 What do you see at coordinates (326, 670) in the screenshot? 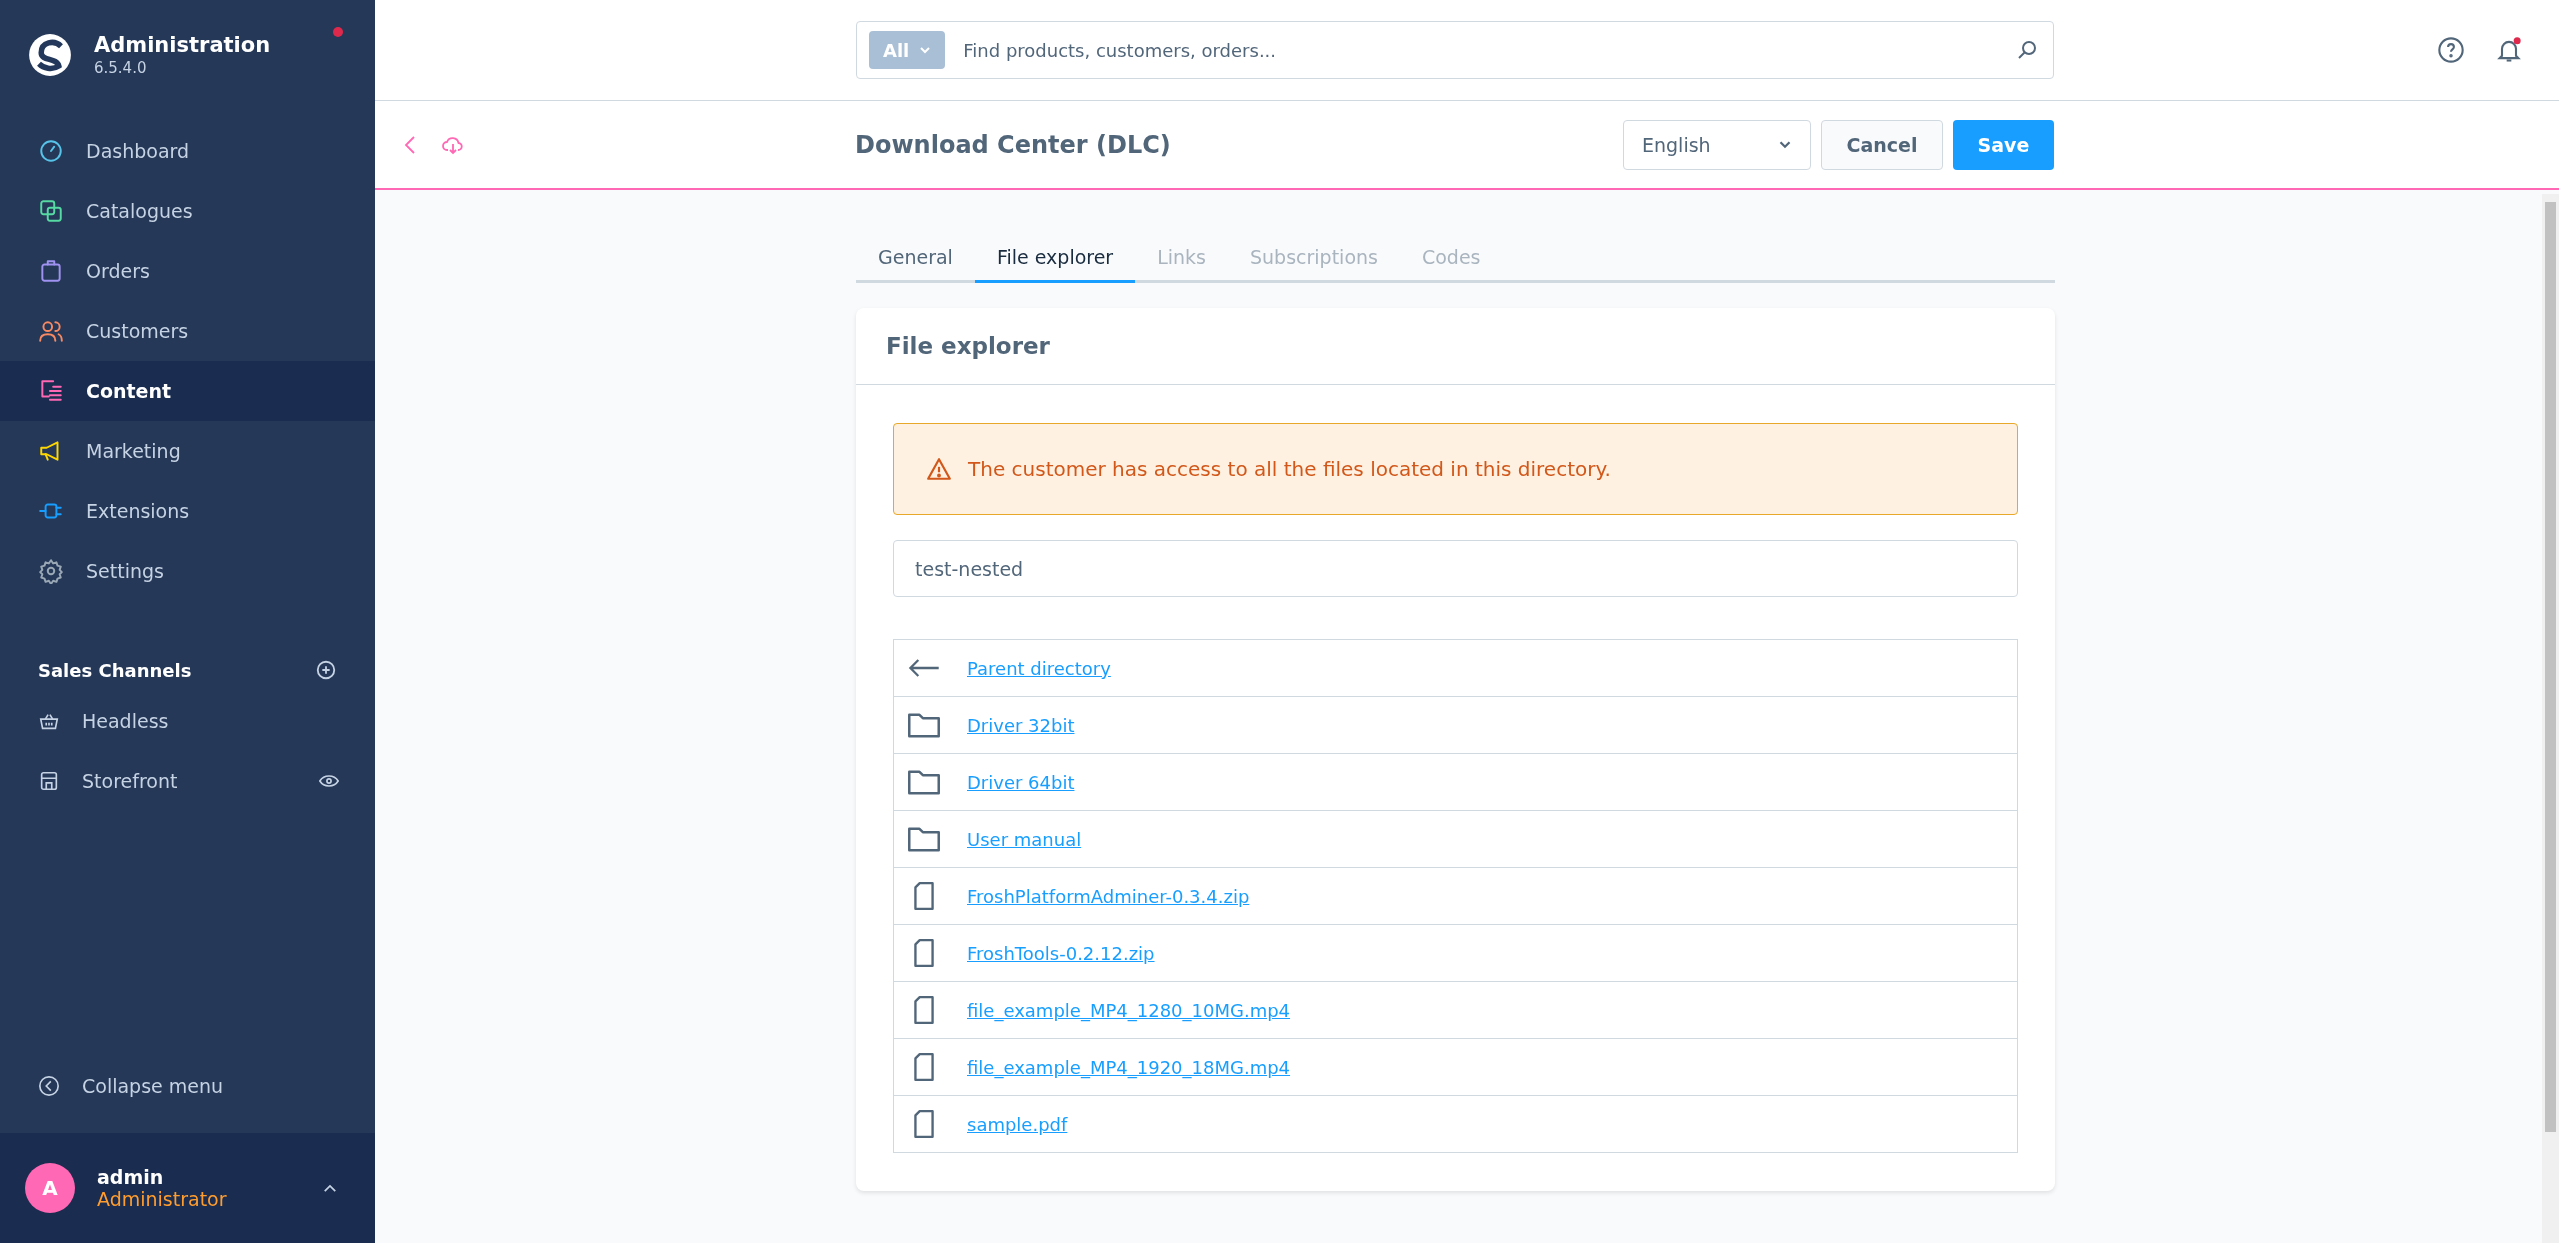
I see `add-icon` at bounding box center [326, 670].